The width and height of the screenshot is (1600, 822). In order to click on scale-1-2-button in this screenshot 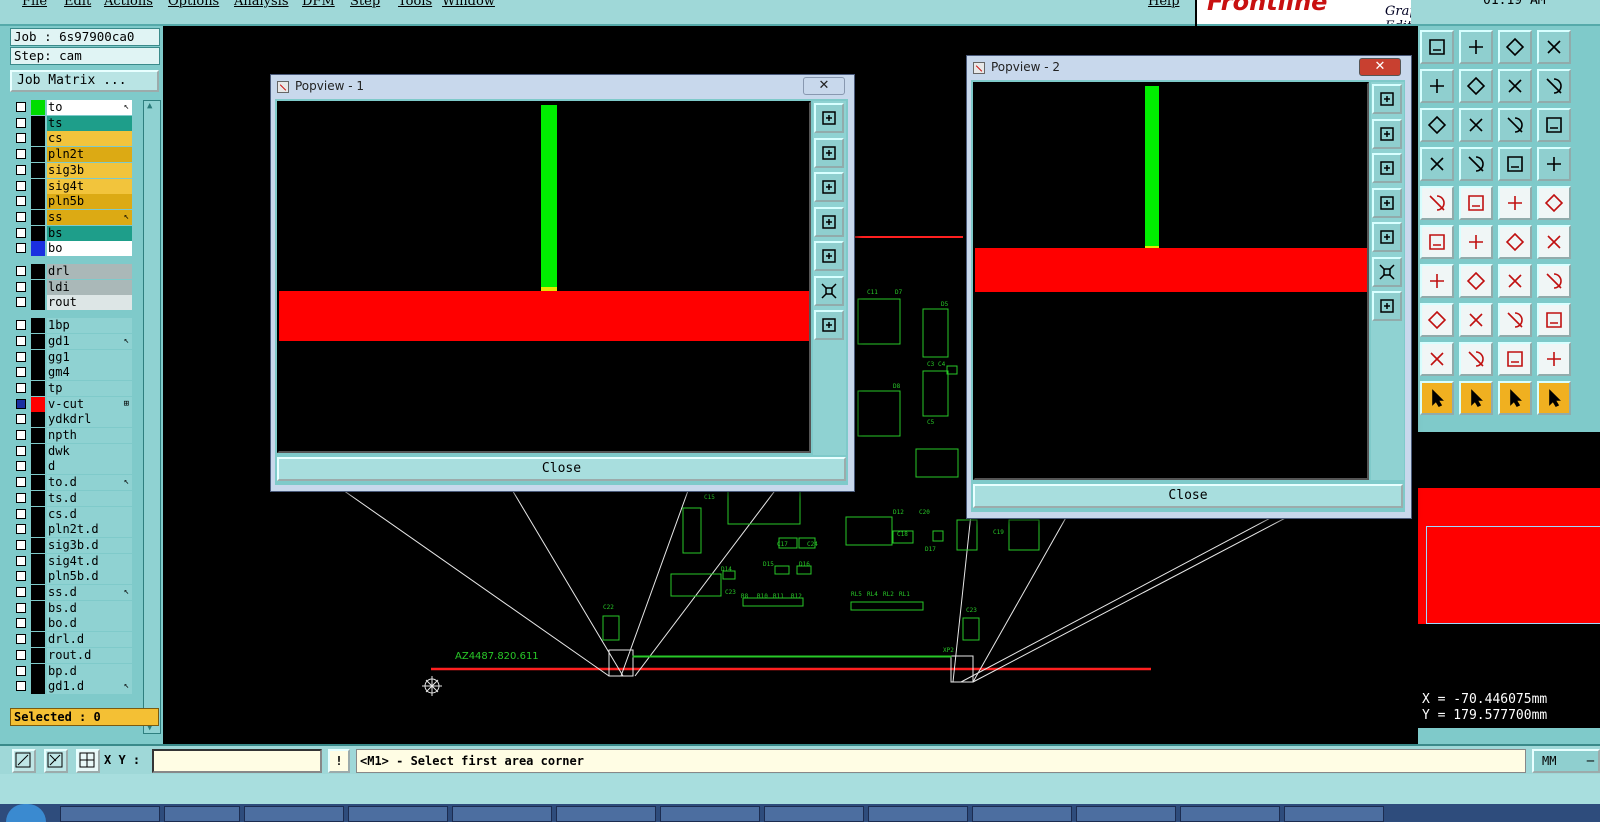, I will do `click(1515, 125)`.